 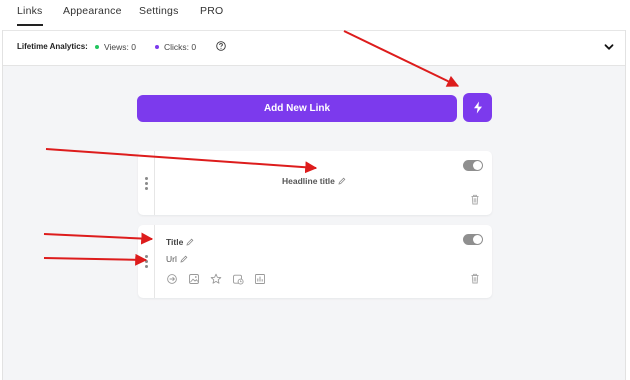 I want to click on headline-title-text: Headline title, so click(x=308, y=181).